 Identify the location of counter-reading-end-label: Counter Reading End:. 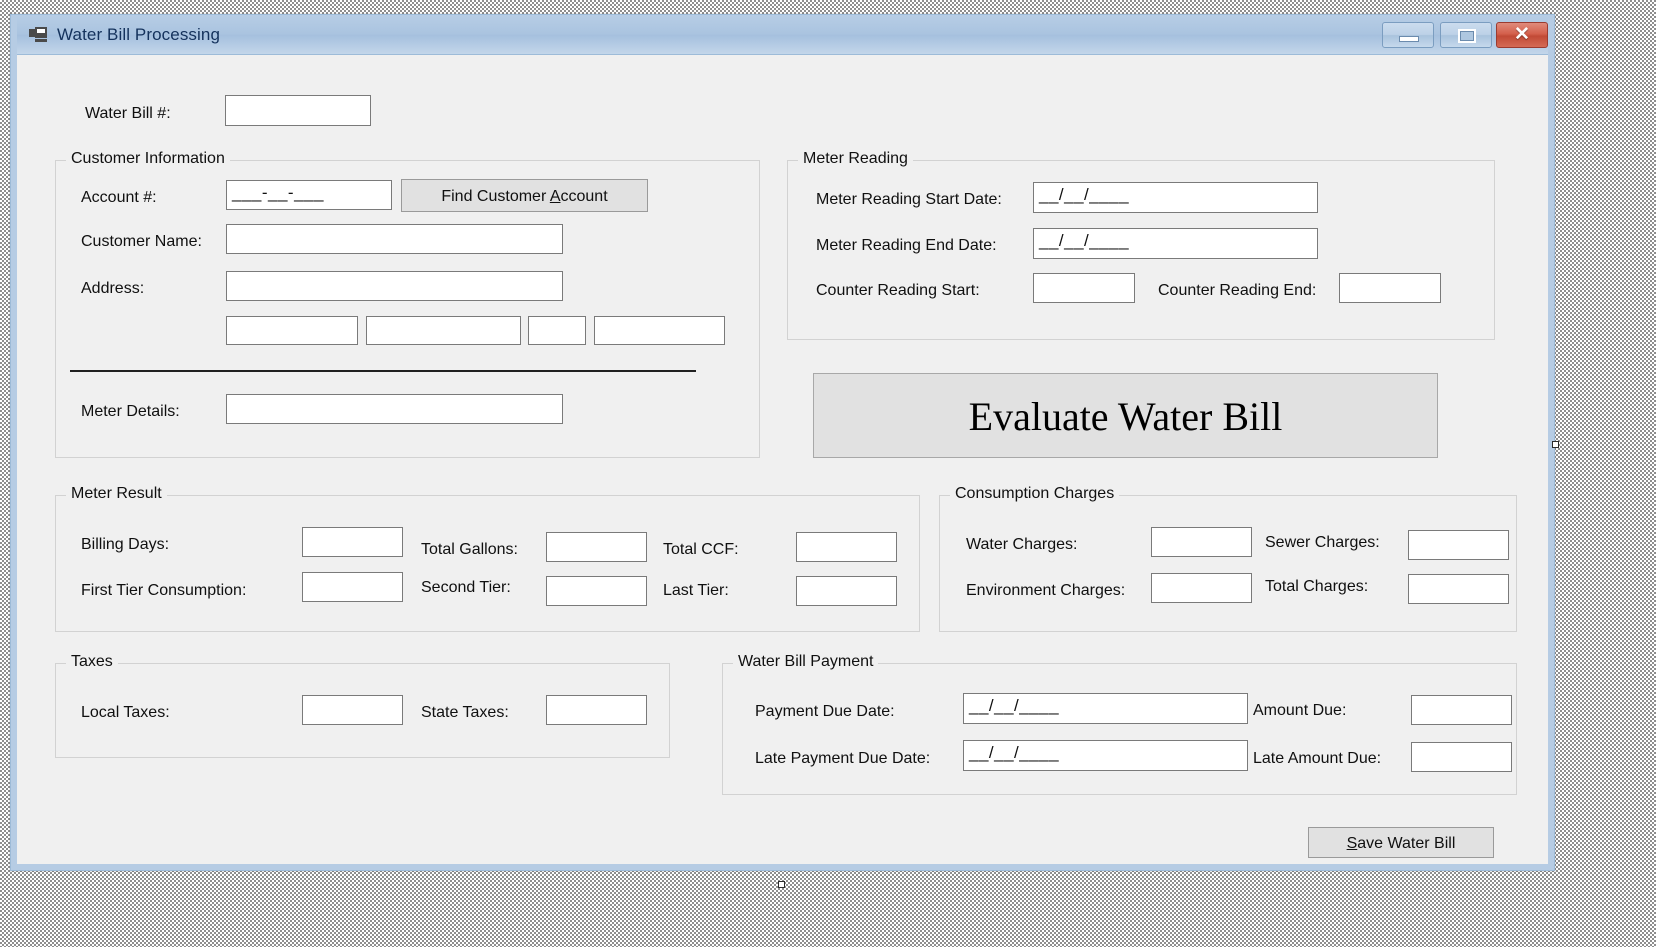
(1237, 290).